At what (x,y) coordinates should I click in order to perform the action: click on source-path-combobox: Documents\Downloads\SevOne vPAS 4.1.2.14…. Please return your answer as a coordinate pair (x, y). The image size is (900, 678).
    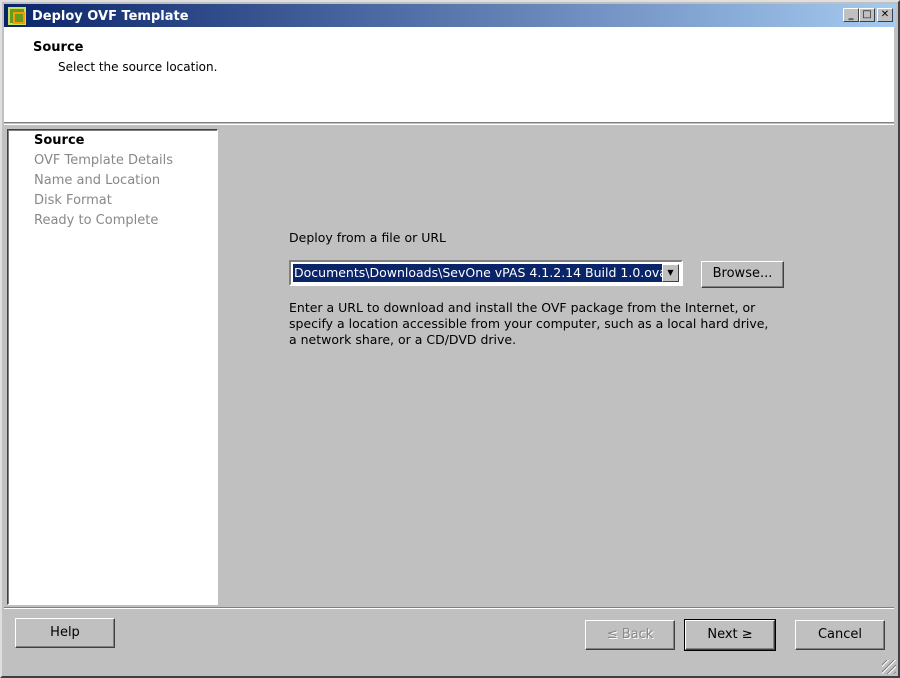
    Looking at the image, I should click on (486, 273).